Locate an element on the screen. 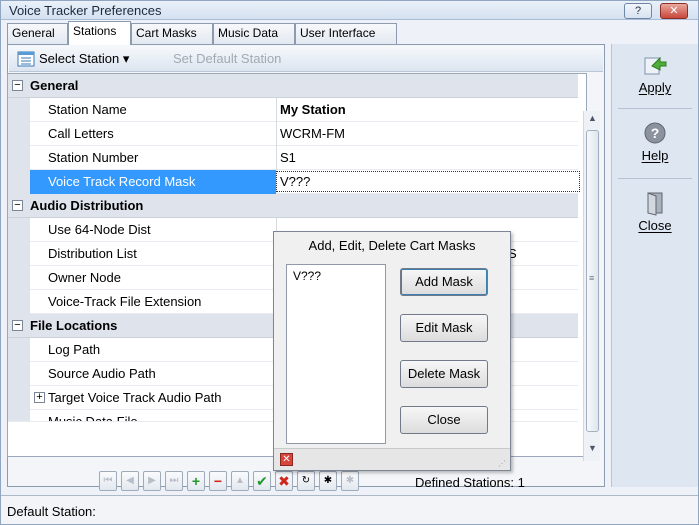 The image size is (699, 525). popup-title: Add, Edit, Delete Cart Masks is located at coordinates (392, 245).